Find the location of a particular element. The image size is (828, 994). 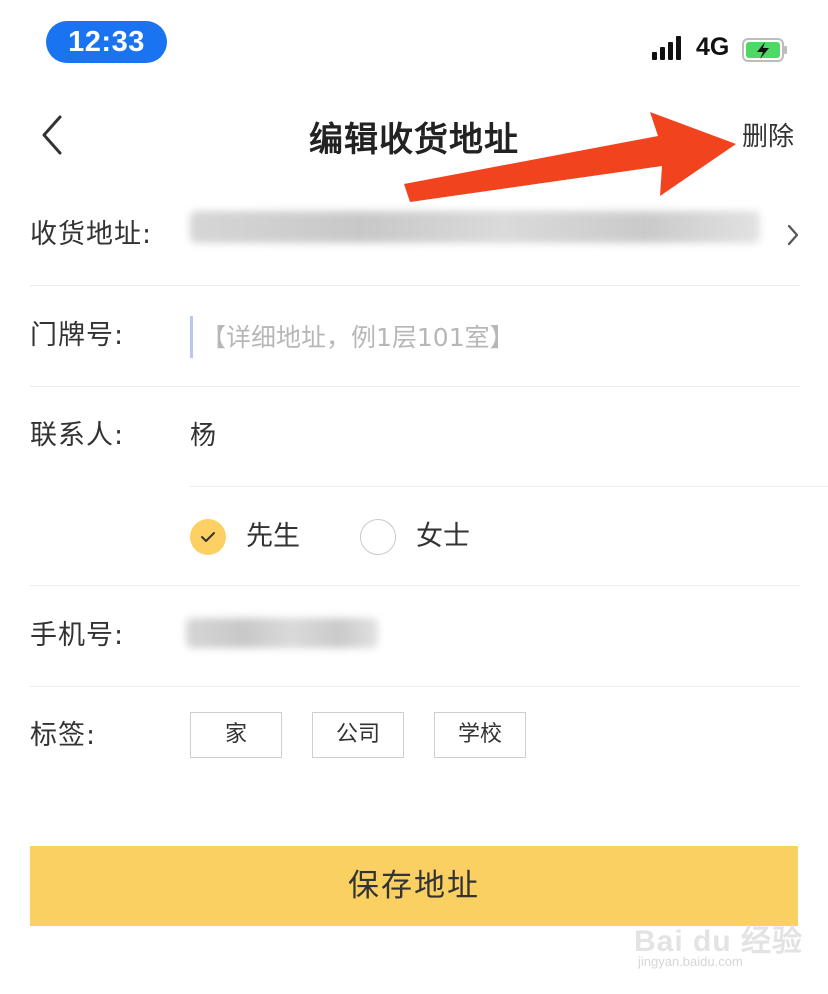

gender-option-mr: 先生 is located at coordinates (273, 537).